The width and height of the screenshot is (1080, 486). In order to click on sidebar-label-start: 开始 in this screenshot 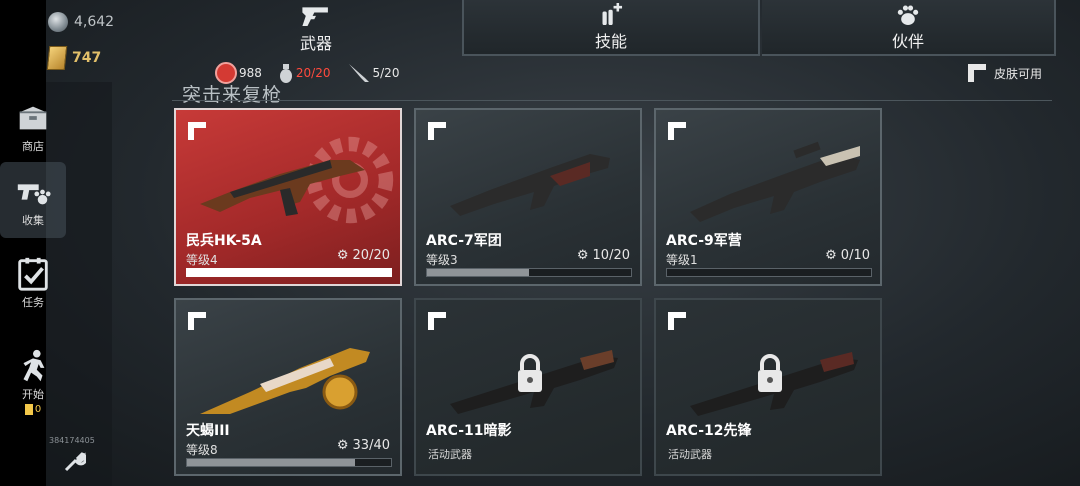, I will do `click(33, 394)`.